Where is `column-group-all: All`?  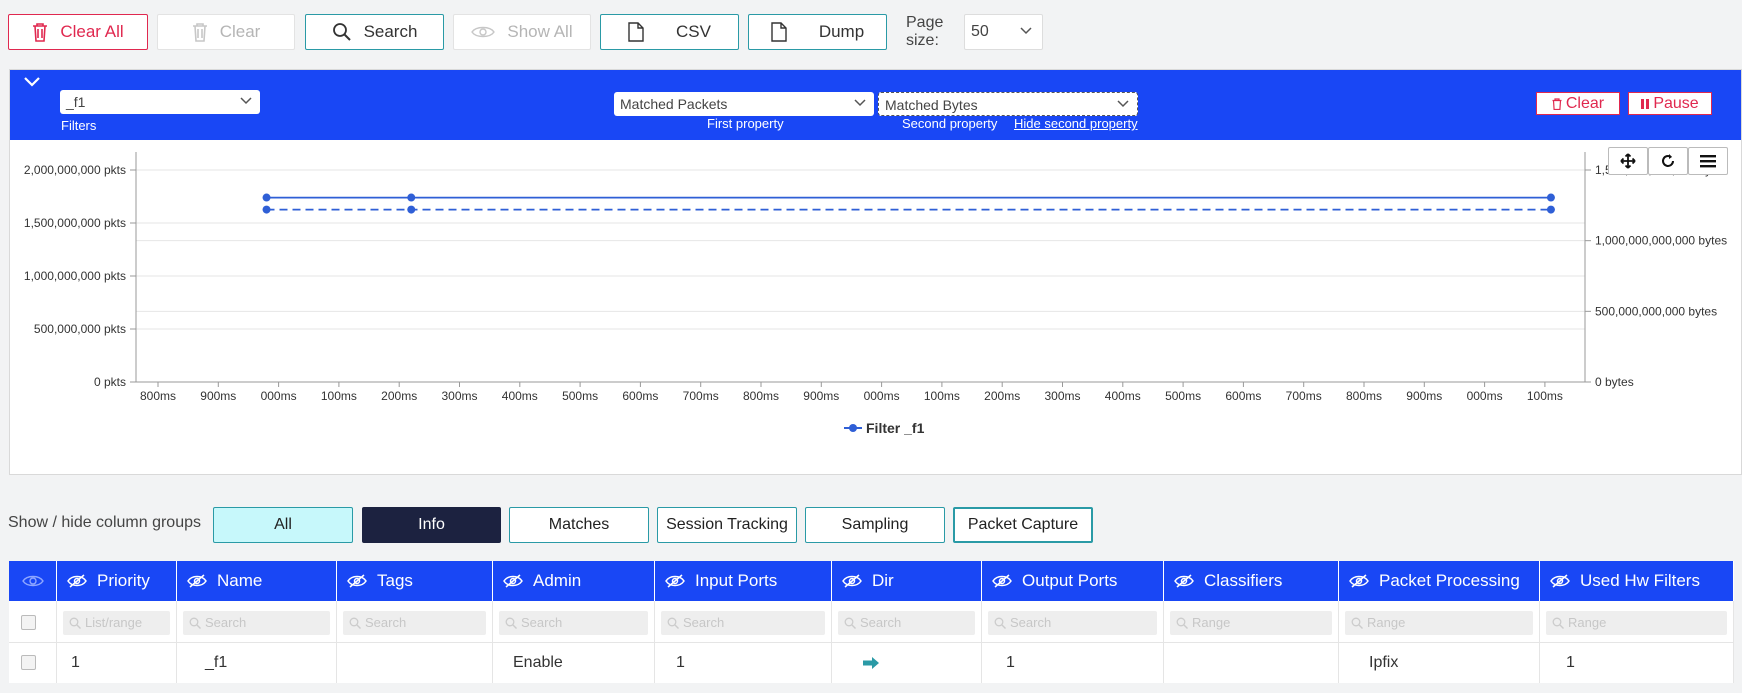
column-group-all: All is located at coordinates (283, 525).